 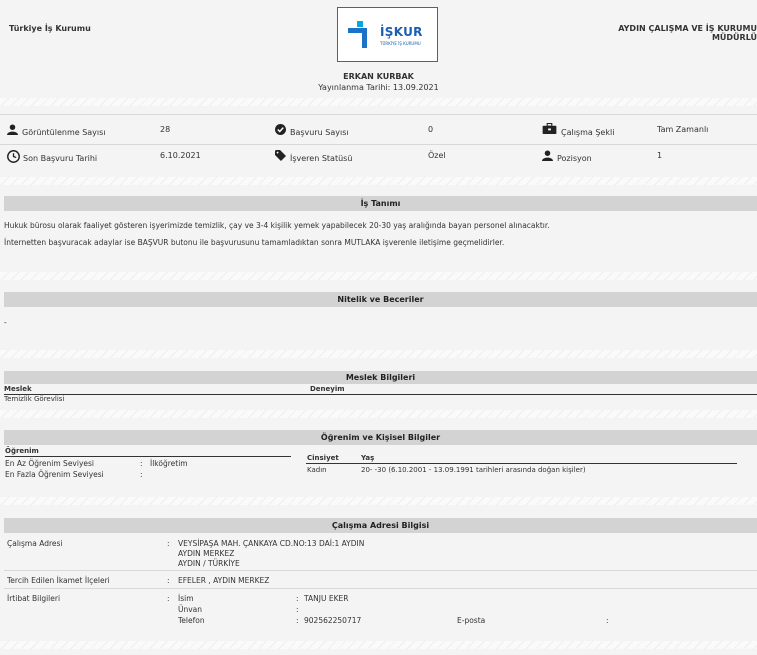 I want to click on deadline-label: Son Başvuru Tarihi, so click(x=60, y=158).